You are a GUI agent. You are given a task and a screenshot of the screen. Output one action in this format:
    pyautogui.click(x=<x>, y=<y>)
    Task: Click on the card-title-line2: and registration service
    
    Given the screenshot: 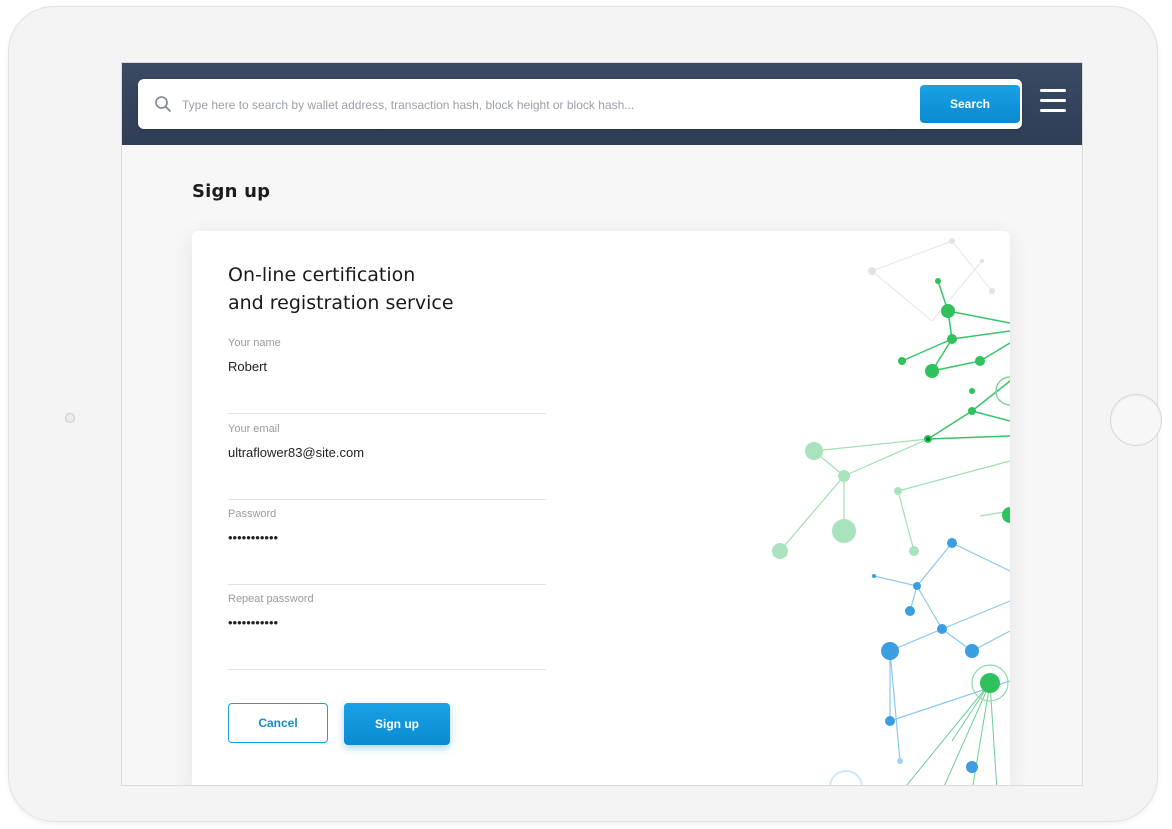 What is the action you would take?
    pyautogui.click(x=341, y=303)
    